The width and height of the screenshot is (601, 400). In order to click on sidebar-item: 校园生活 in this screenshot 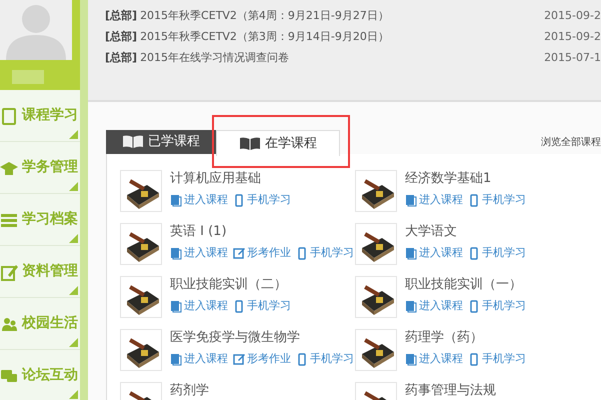, I will do `click(50, 323)`.